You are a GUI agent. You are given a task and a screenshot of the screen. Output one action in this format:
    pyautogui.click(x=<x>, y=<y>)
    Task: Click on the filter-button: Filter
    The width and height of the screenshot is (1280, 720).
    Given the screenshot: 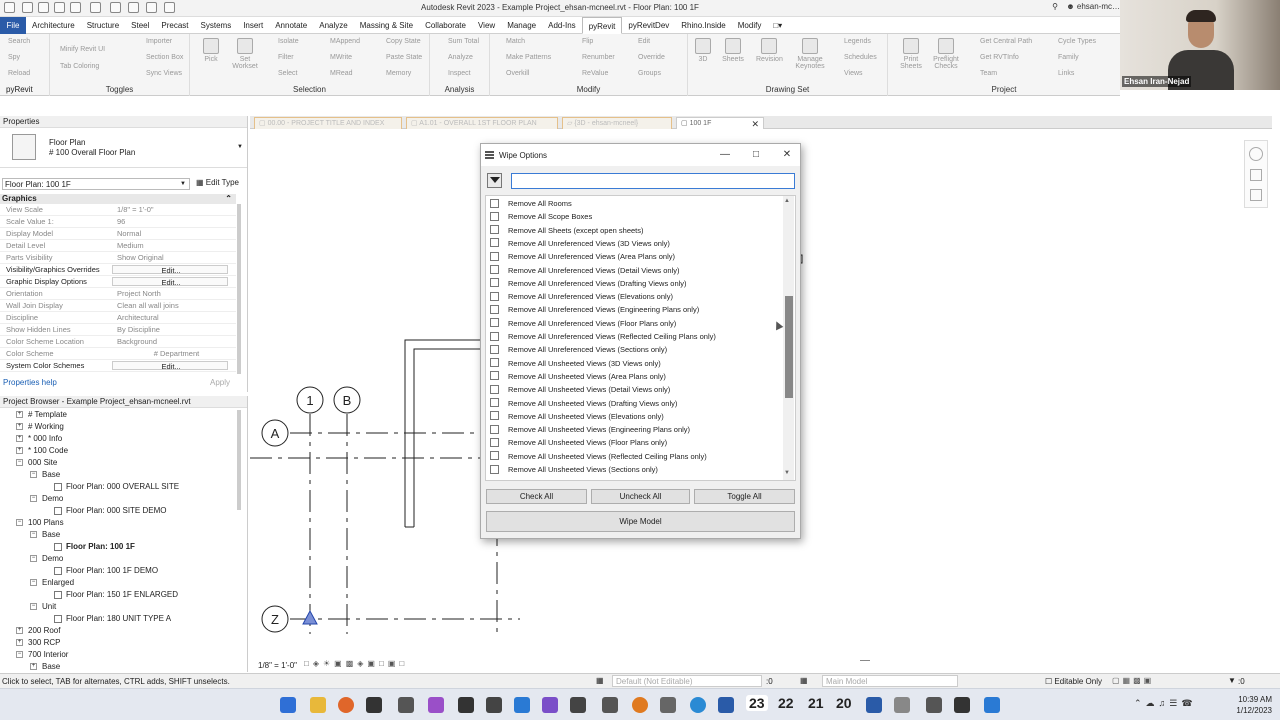 What is the action you would take?
    pyautogui.click(x=286, y=57)
    